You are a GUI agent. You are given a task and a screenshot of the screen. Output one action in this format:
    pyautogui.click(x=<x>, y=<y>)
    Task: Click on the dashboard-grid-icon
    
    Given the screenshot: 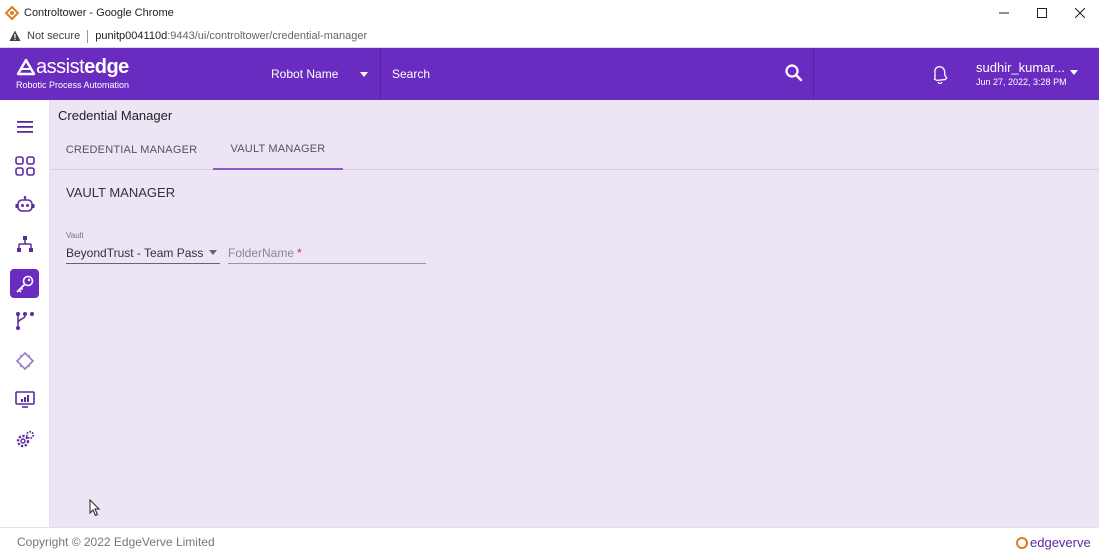 What is the action you would take?
    pyautogui.click(x=24, y=165)
    